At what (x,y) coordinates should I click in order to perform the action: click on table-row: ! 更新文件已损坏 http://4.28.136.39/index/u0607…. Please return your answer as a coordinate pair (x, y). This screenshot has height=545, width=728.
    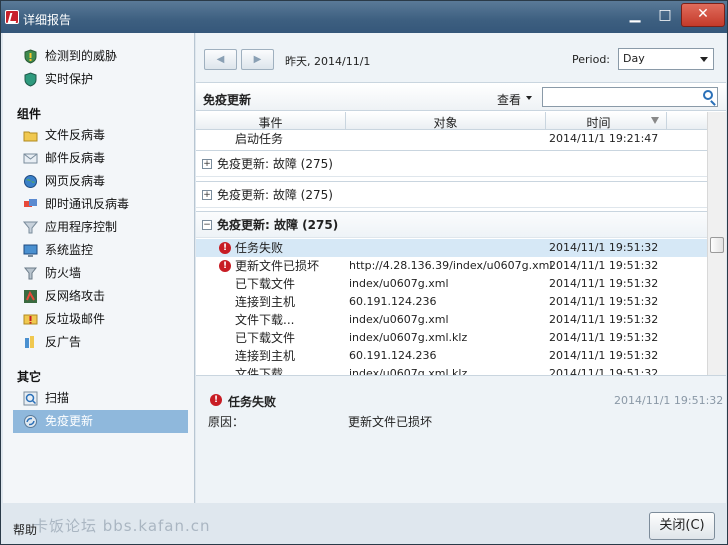
    Looking at the image, I should click on (451, 266).